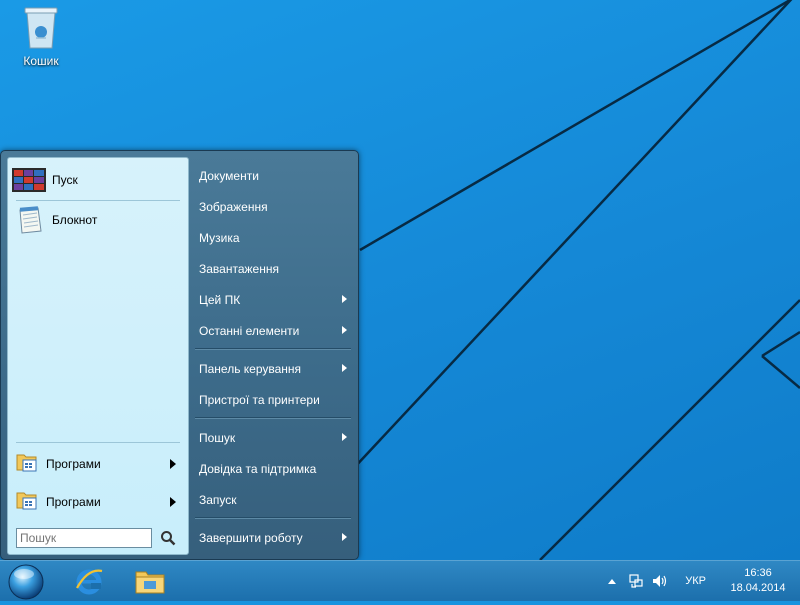  I want to click on start-orb-icon, so click(26, 582).